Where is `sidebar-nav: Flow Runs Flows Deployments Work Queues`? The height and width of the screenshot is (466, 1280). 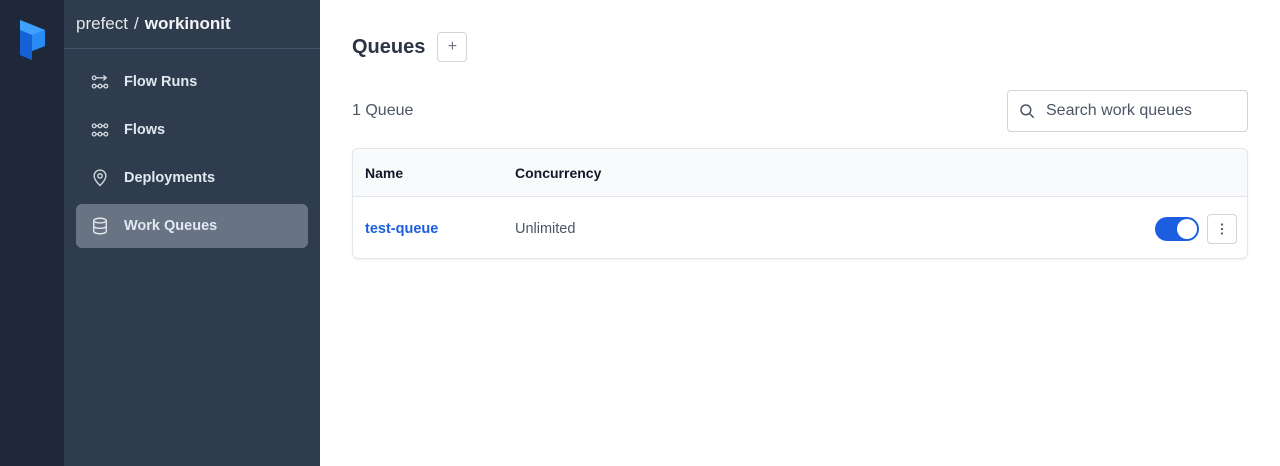 sidebar-nav: Flow Runs Flows Deployments Work Queues is located at coordinates (192, 148).